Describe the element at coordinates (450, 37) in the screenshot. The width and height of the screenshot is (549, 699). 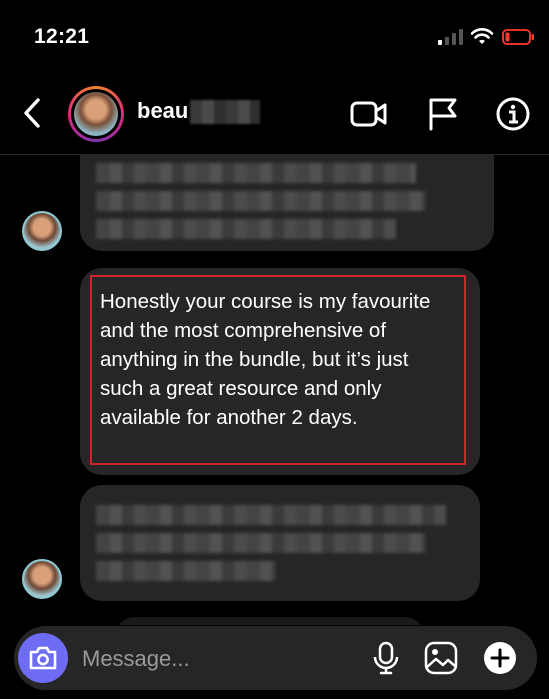
I see `cellular-signal-icon` at that location.